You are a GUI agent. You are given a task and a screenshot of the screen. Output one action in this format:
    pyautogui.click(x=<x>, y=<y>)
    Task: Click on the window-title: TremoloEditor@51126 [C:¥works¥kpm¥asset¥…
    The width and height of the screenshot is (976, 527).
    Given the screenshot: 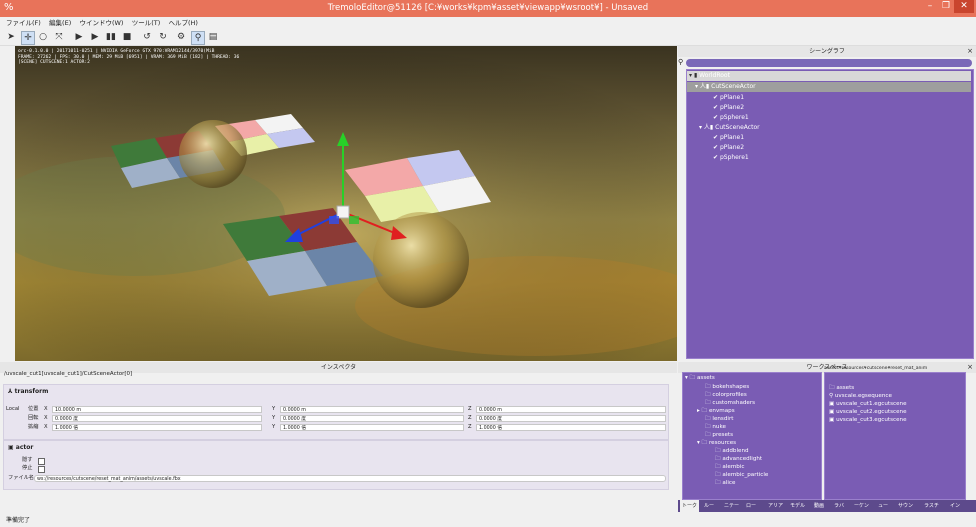 What is the action you would take?
    pyautogui.click(x=488, y=8)
    